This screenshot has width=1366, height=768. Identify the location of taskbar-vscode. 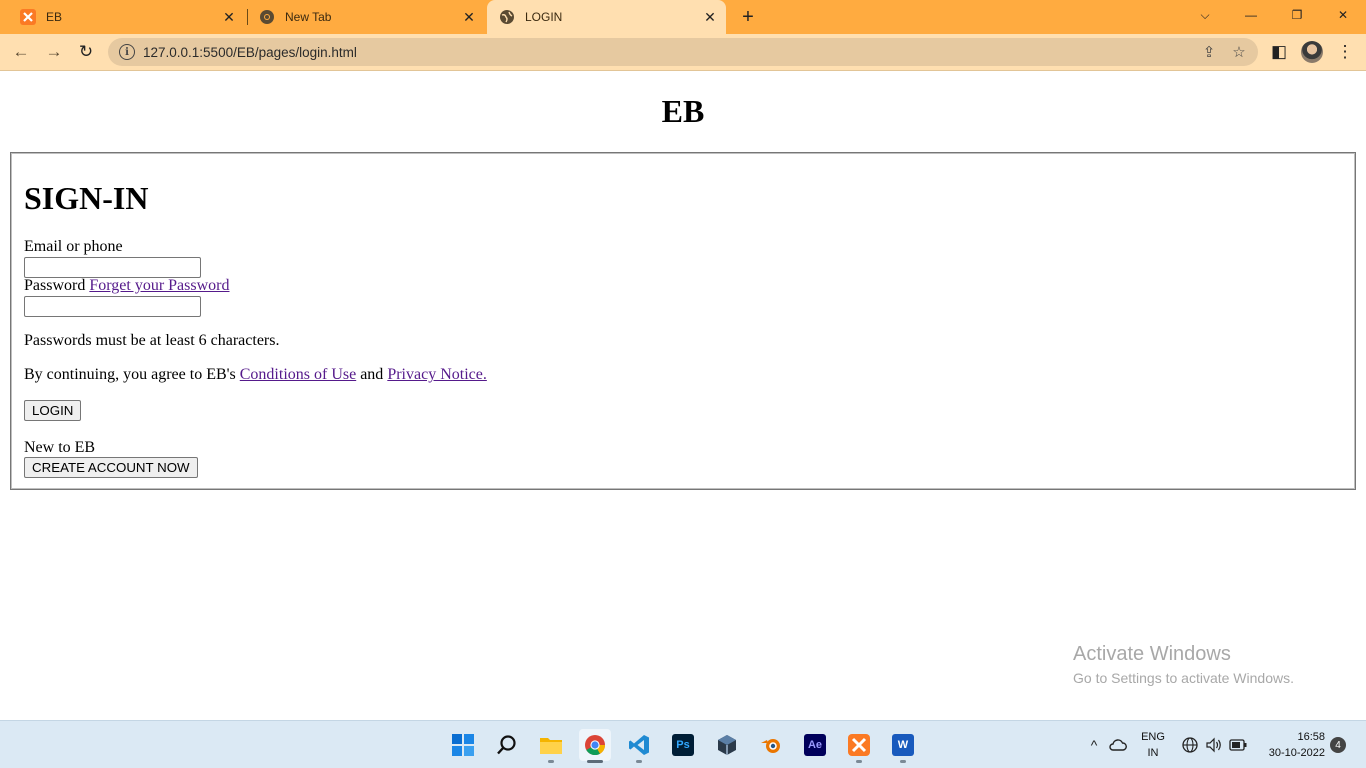
(639, 746).